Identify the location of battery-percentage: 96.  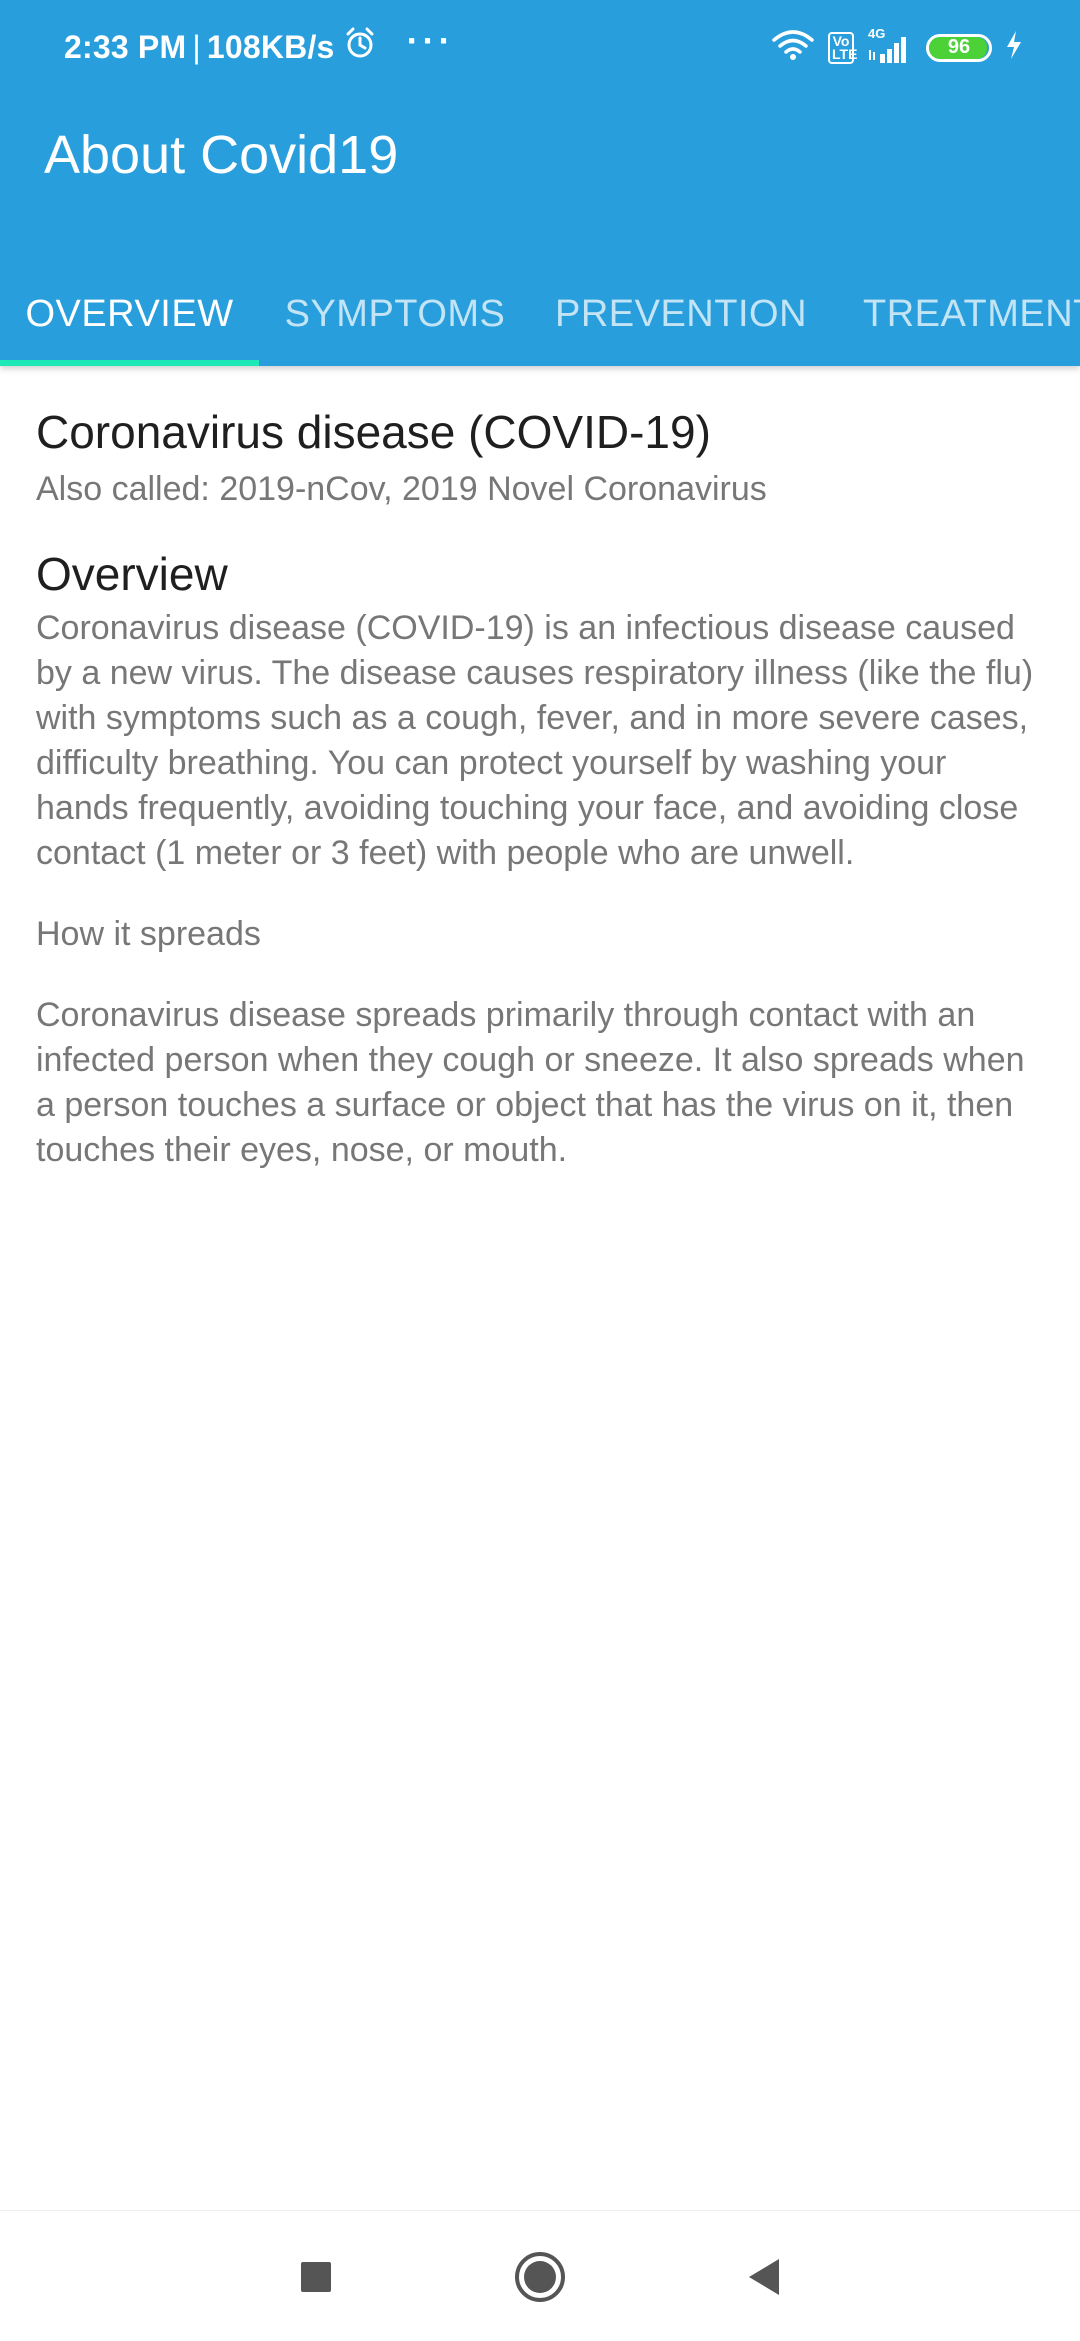
(959, 47).